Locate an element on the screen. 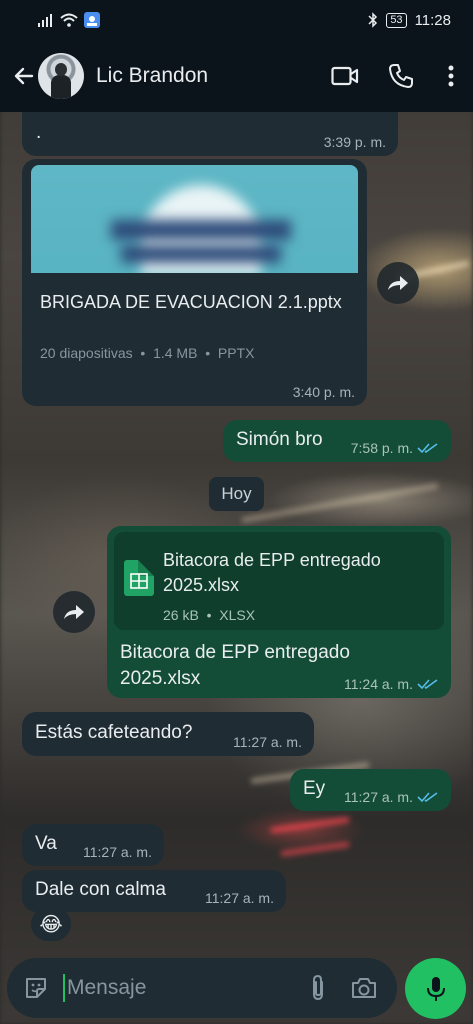 This screenshot has height=1024, width=473. contact-name: Lic Brandon is located at coordinates (152, 76).